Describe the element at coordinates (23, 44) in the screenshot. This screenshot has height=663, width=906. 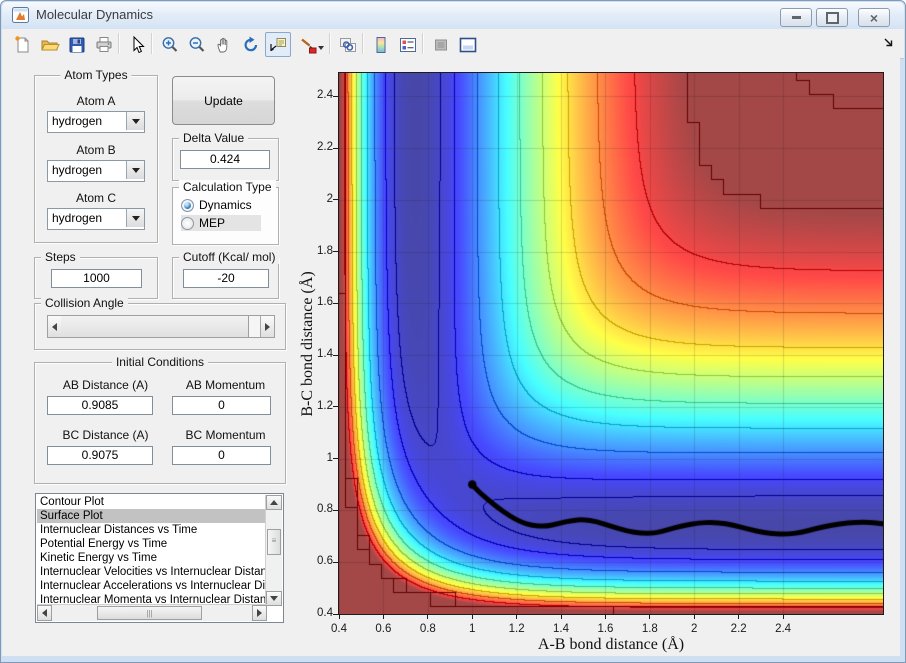
I see `new-figure-button` at that location.